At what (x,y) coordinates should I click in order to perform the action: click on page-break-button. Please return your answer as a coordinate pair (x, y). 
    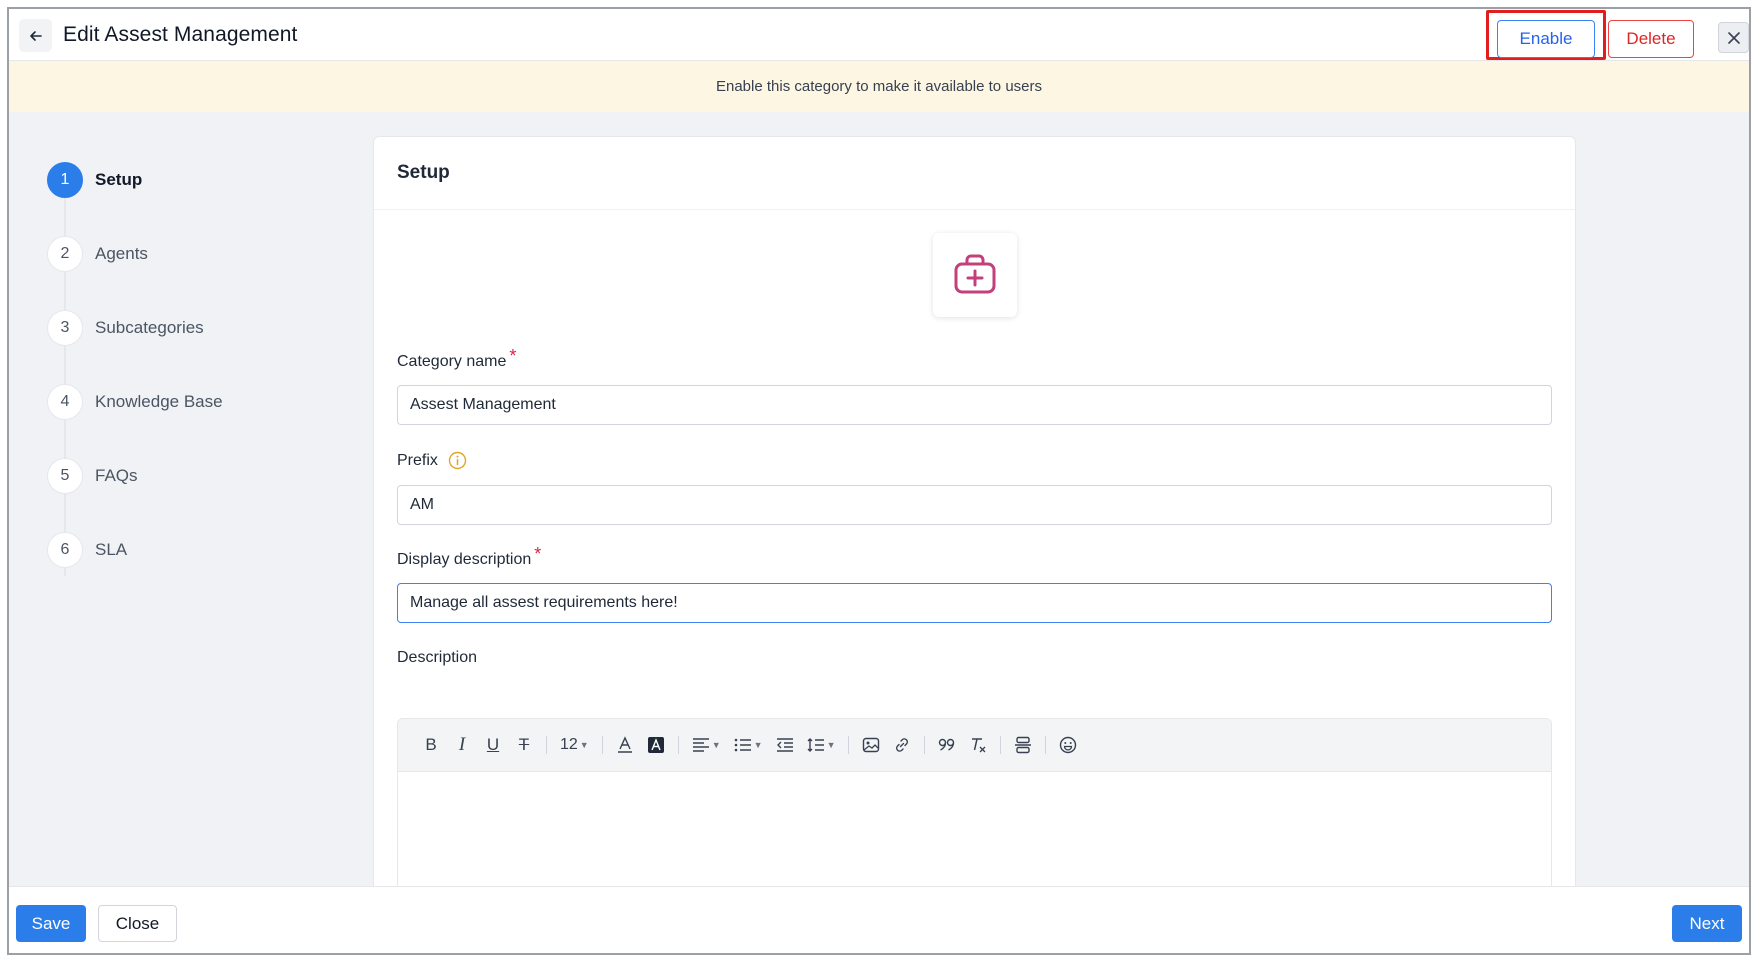
    Looking at the image, I should click on (1023, 745).